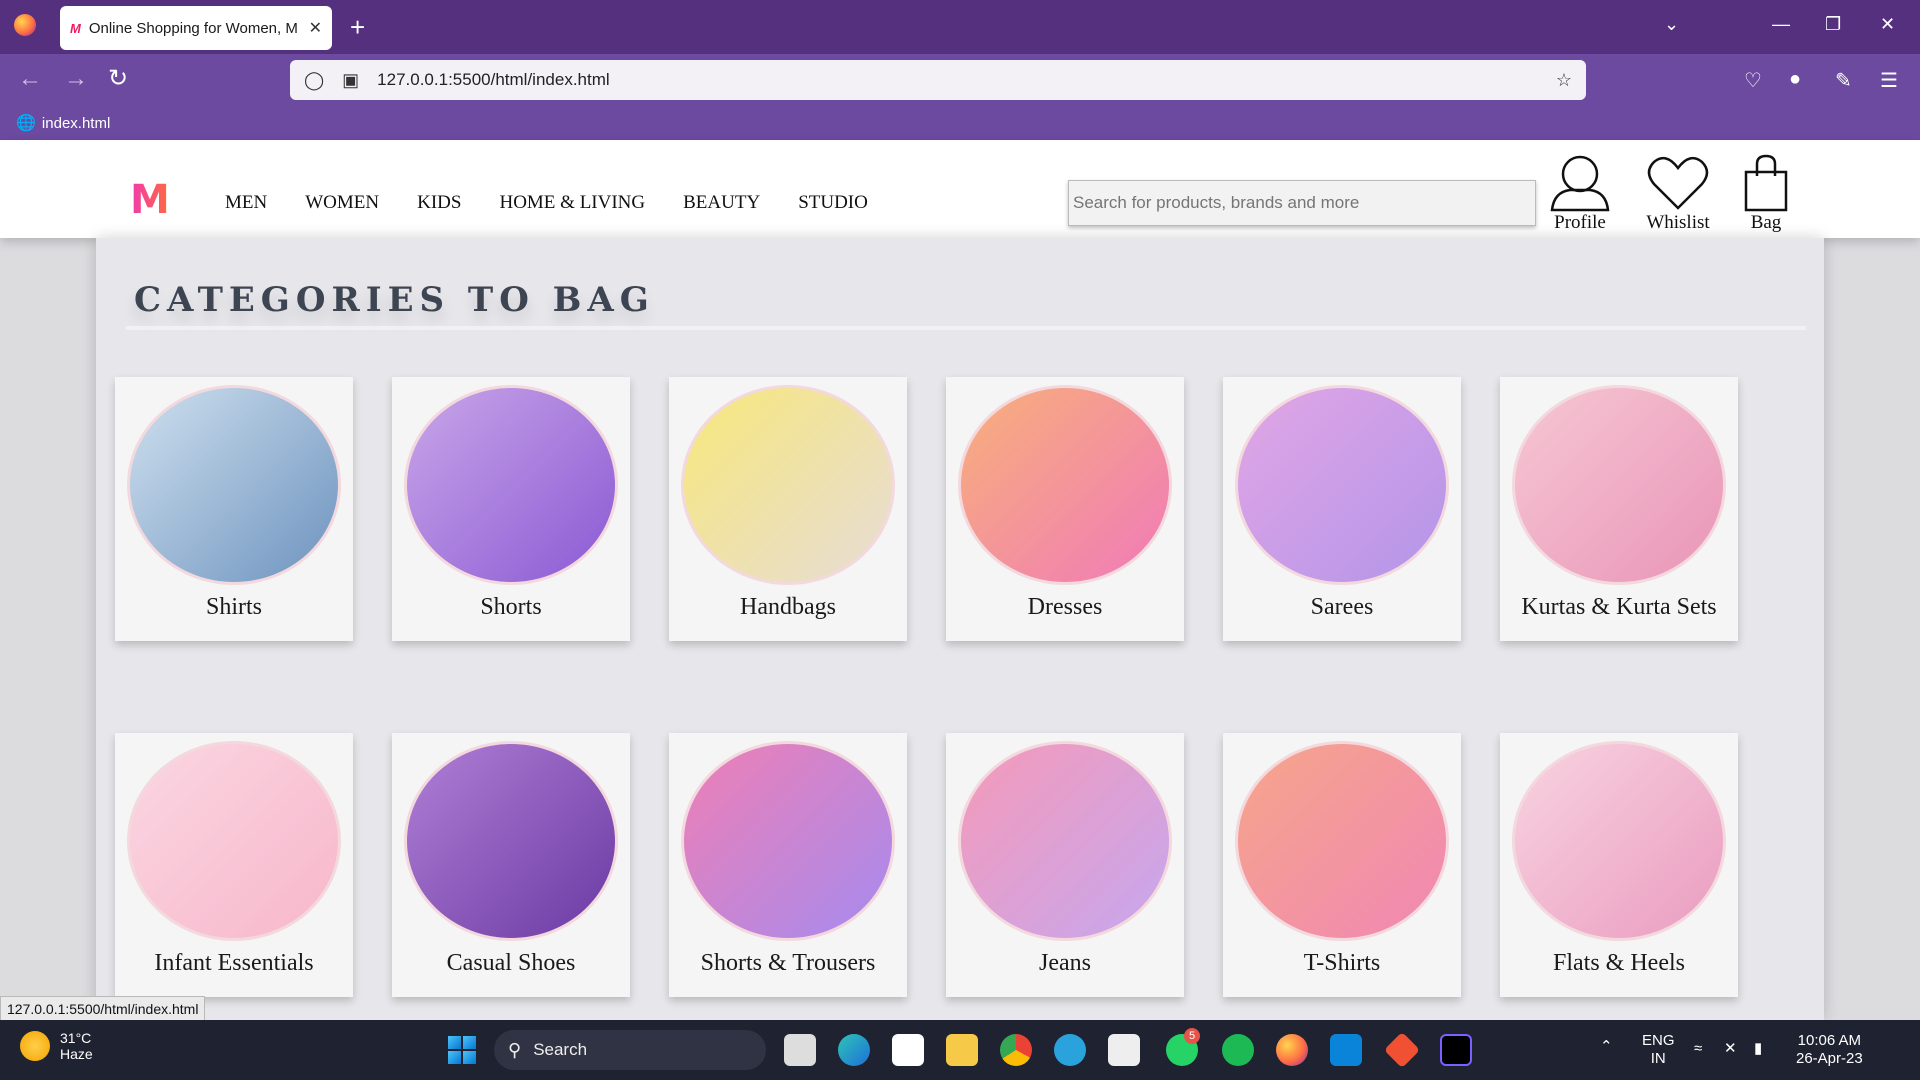 This screenshot has height=1080, width=1920. I want to click on whatsapp-badge: 5, so click(1192, 1036).